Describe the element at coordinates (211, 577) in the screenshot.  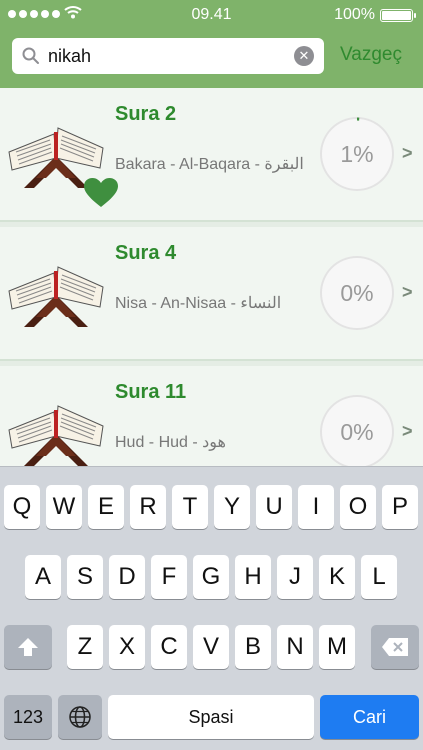
I see `key-g: G` at that location.